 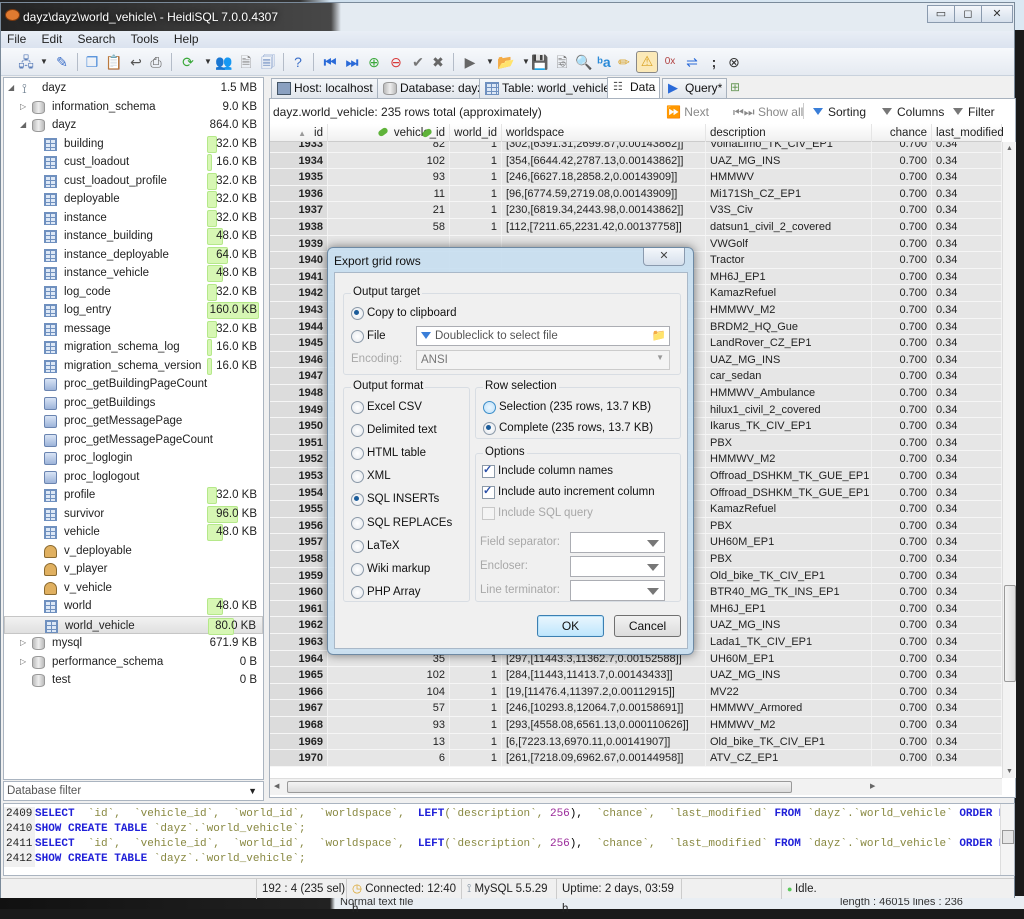 What do you see at coordinates (133, 329) in the screenshot?
I see `tree-item-table: message 32.0 KB` at bounding box center [133, 329].